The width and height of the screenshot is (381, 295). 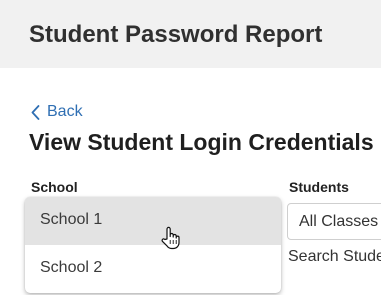 What do you see at coordinates (176, 34) in the screenshot?
I see `app-title: Student Password Report` at bounding box center [176, 34].